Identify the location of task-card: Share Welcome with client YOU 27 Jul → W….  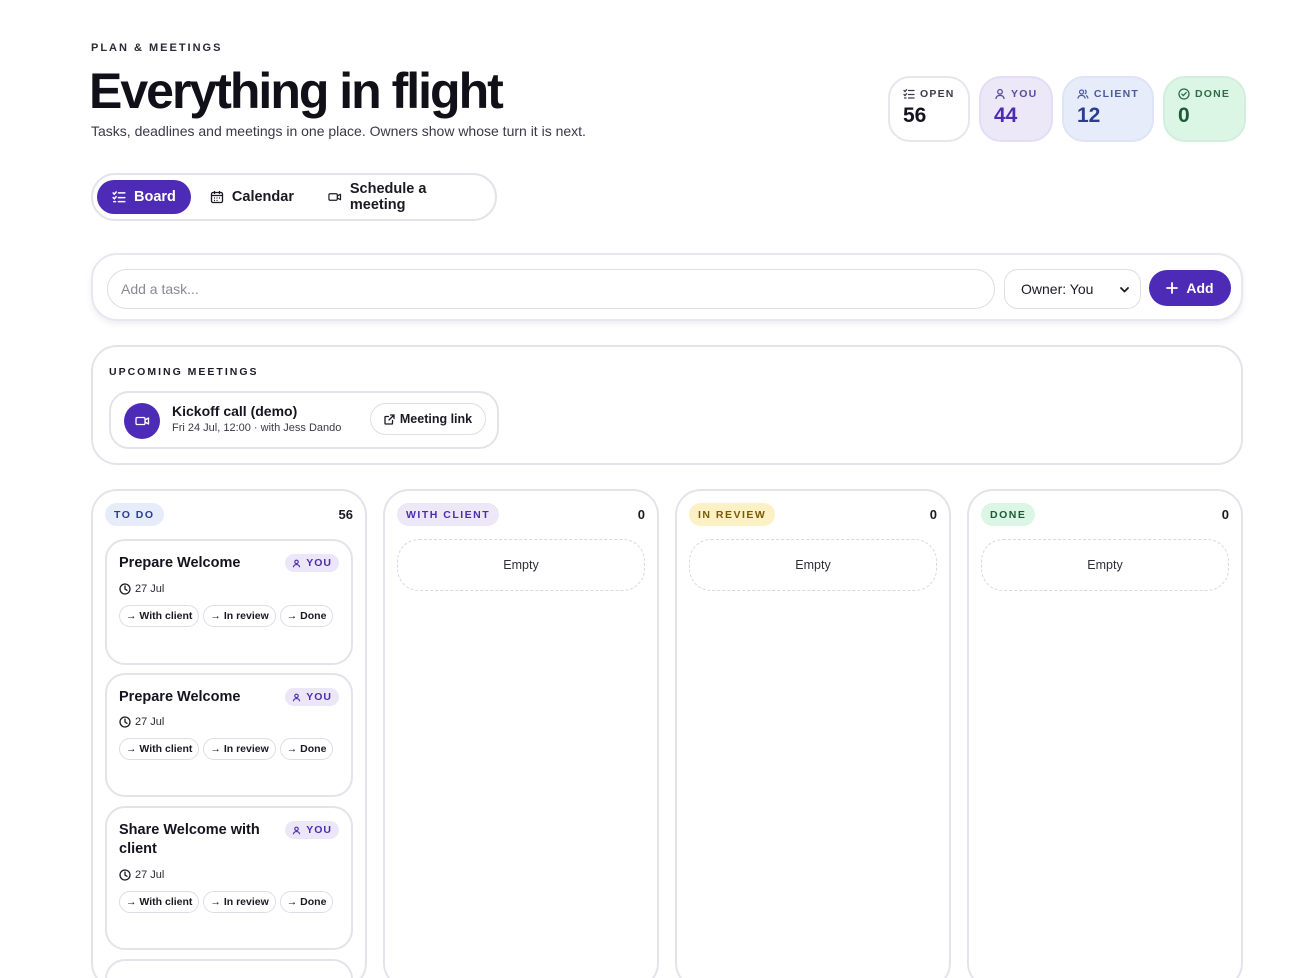
(229, 878).